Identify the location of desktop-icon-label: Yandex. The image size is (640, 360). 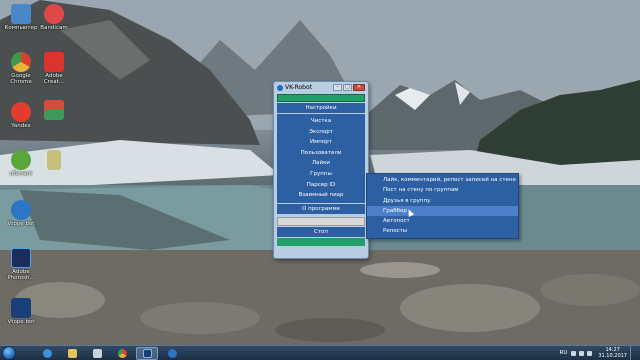
(21, 126).